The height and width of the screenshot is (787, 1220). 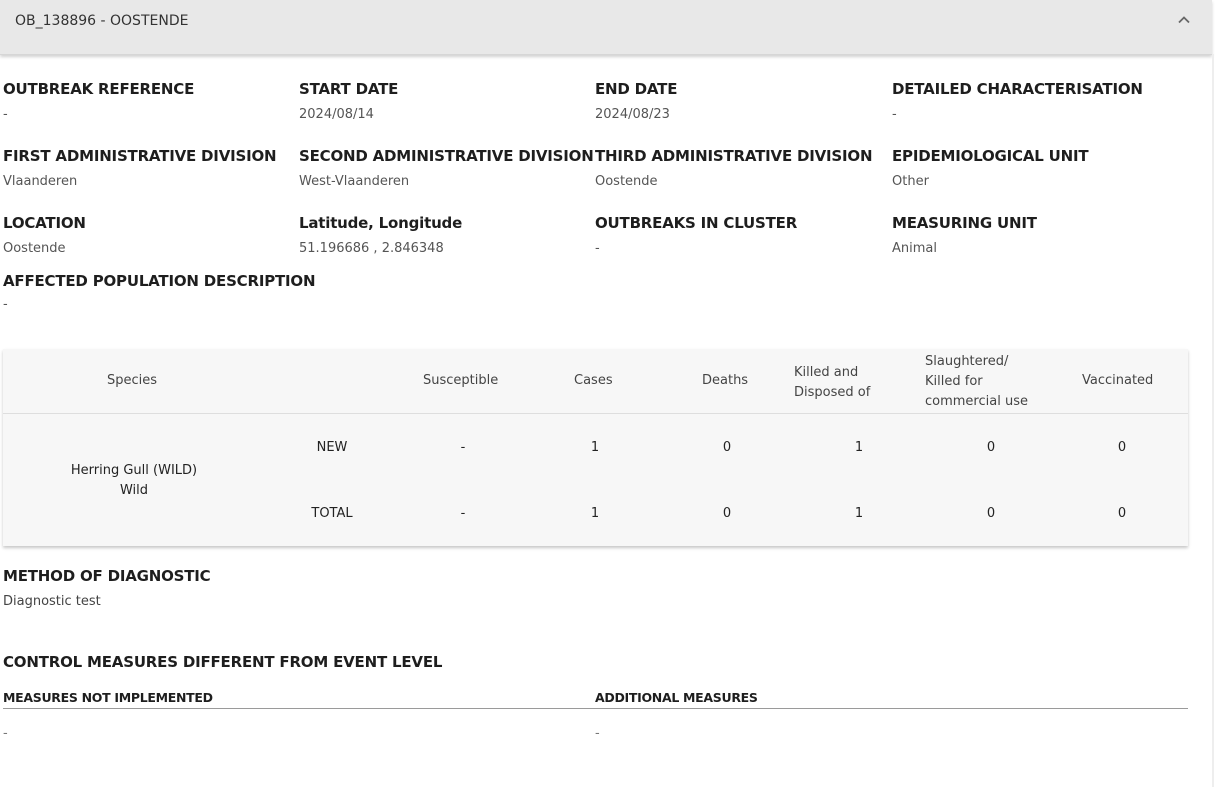 I want to click on field-affected-population: AFFECTED POPULATION DESCRIPTION -, so click(x=159, y=292).